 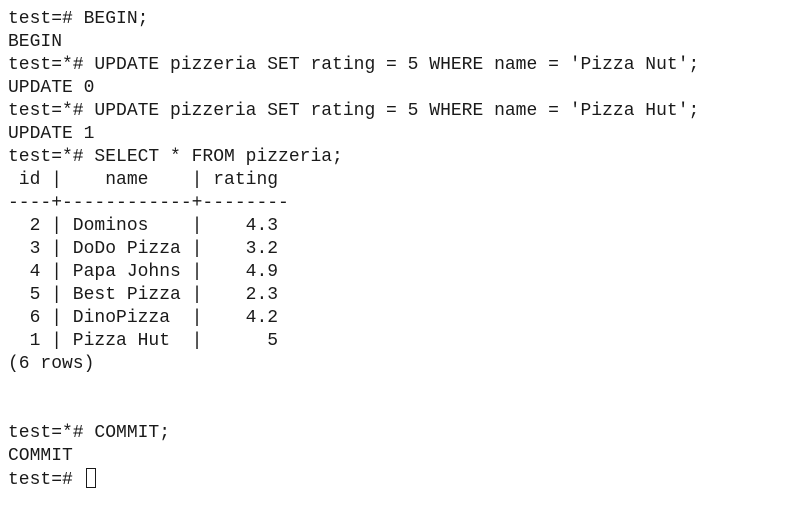 What do you see at coordinates (78, 19) in the screenshot?
I see `command-line: test=# BEGIN;` at bounding box center [78, 19].